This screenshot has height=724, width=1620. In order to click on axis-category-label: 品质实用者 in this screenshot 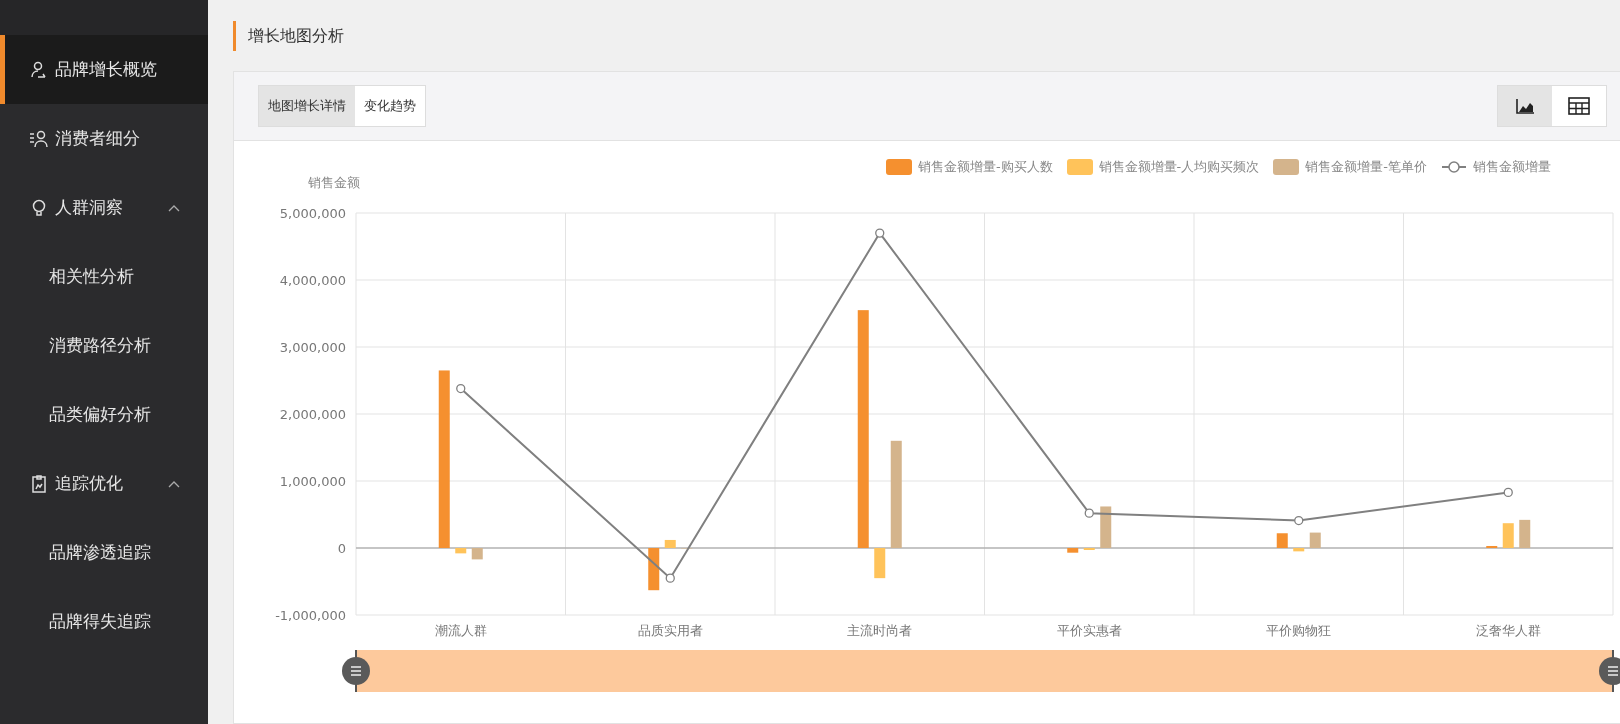, I will do `click(670, 630)`.